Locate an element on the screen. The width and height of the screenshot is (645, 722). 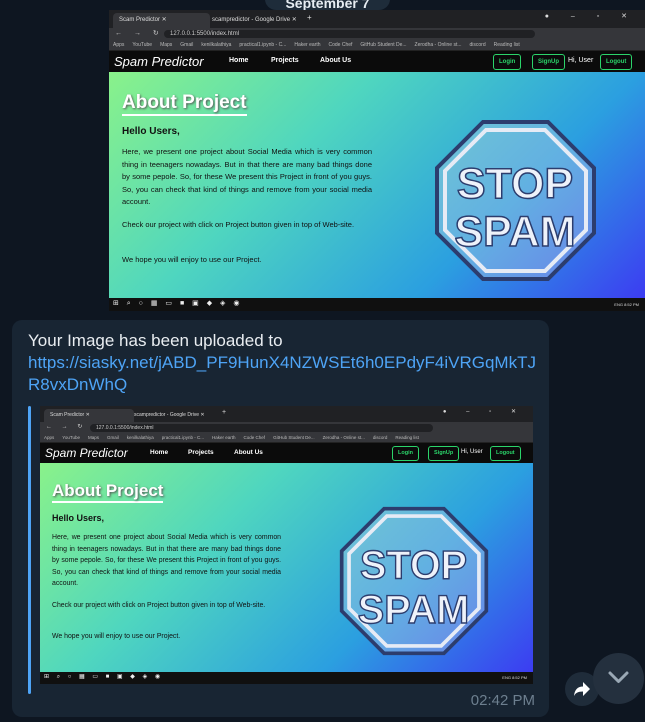
chevron-down-icon is located at coordinates (618, 677).